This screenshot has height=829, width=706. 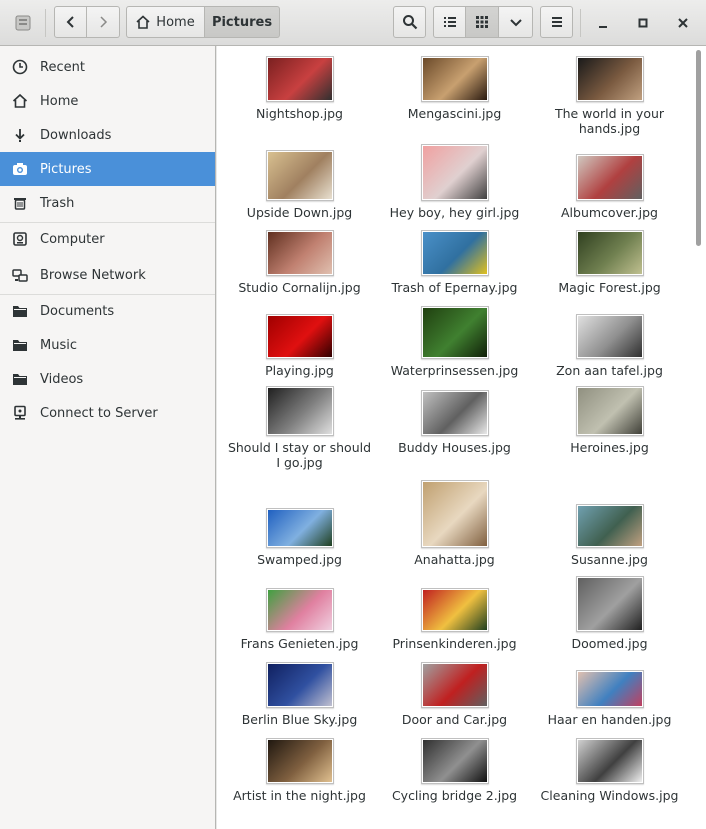 I want to click on file-name: Prinsenkinderen.jpg, so click(x=454, y=643).